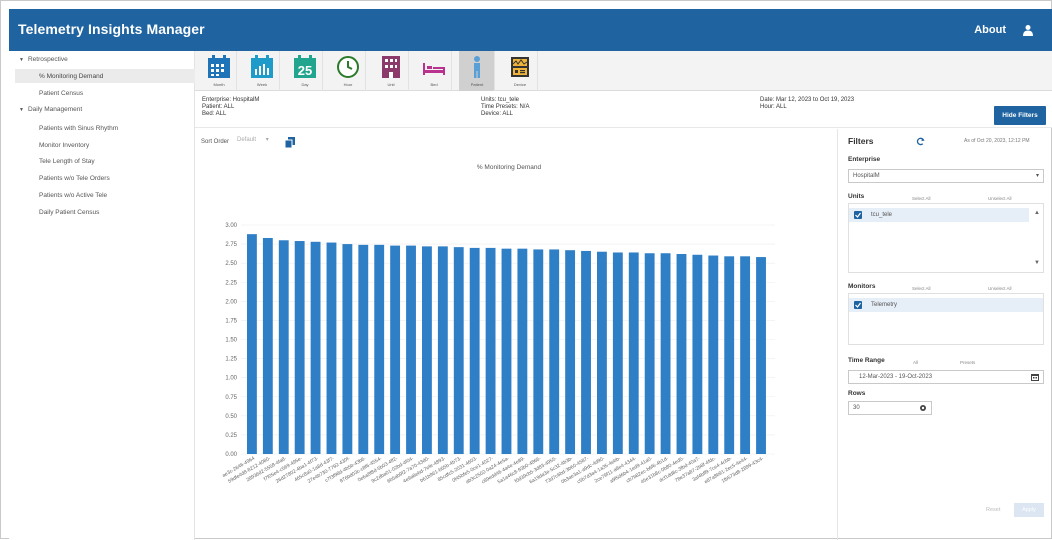 The height and width of the screenshot is (540, 1052). I want to click on sidebar-group-label: Daily Management, so click(55, 109).